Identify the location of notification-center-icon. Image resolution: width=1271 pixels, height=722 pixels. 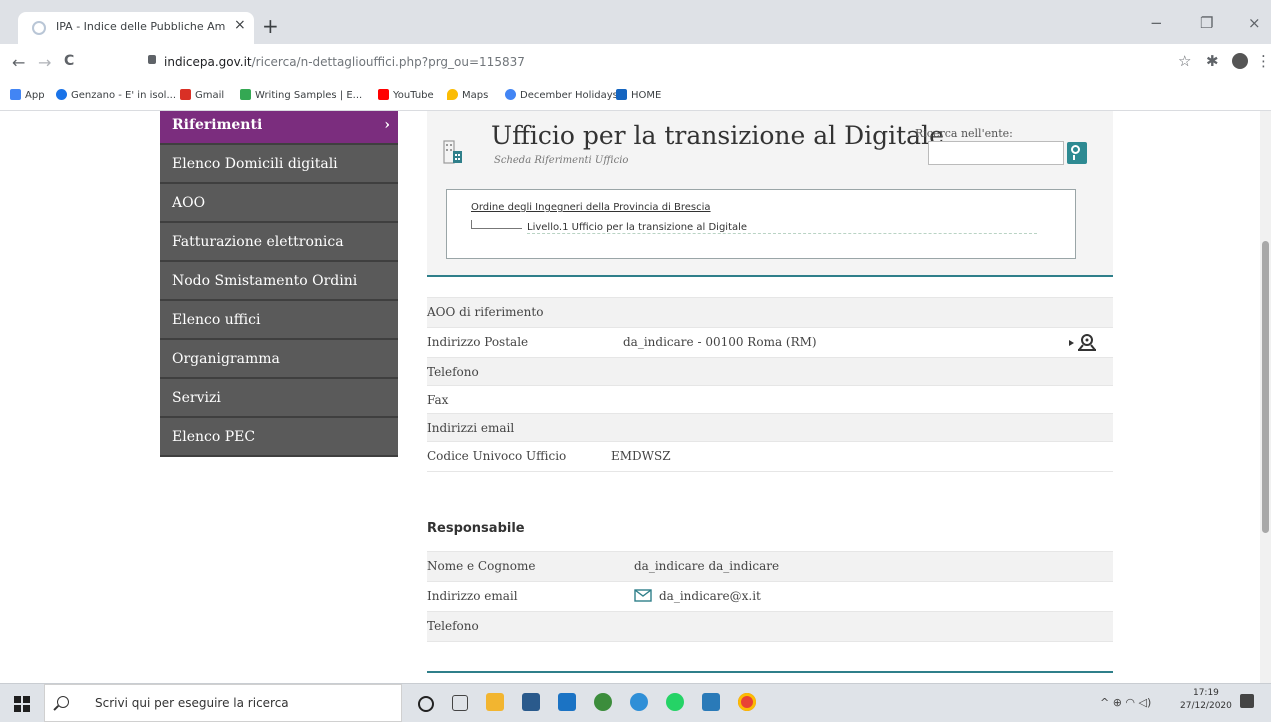
(1247, 701).